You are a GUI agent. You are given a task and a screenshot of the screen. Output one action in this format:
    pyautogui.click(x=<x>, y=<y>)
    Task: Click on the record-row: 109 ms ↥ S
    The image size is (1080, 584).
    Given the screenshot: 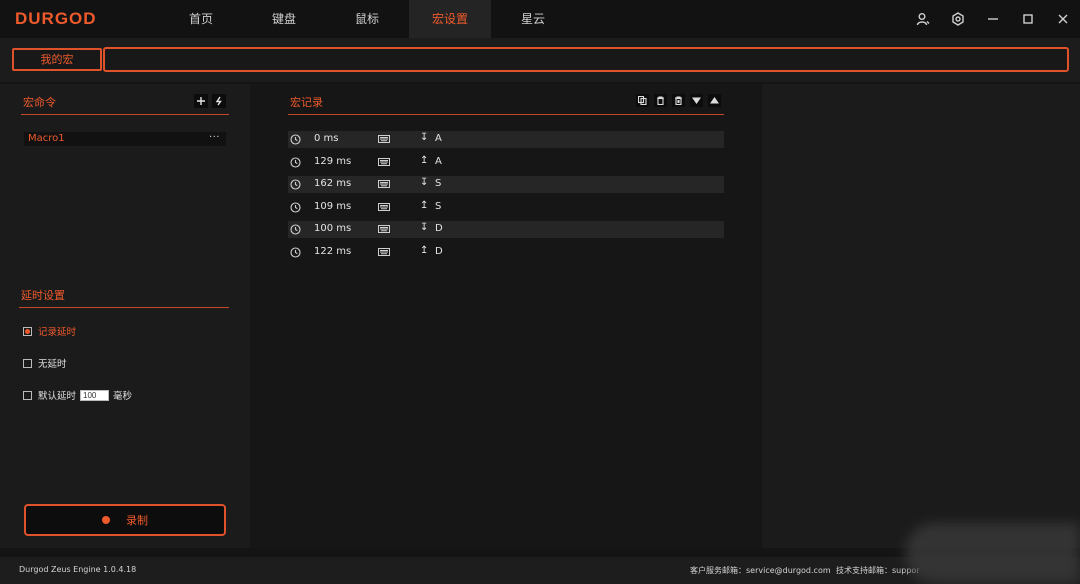 What is the action you would take?
    pyautogui.click(x=506, y=207)
    